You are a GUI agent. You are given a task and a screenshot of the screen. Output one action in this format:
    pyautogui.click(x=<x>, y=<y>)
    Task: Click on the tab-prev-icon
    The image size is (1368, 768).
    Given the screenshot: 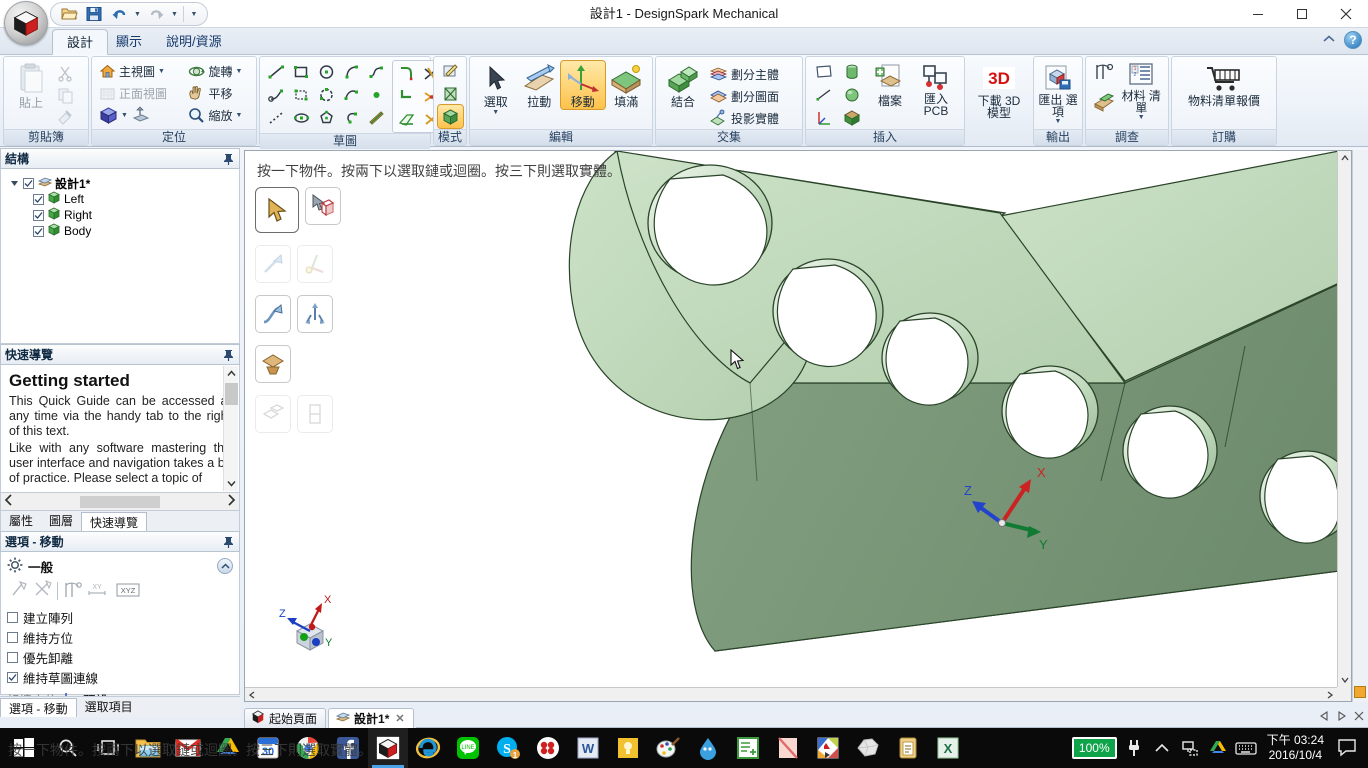 What is the action you would take?
    pyautogui.click(x=1324, y=717)
    